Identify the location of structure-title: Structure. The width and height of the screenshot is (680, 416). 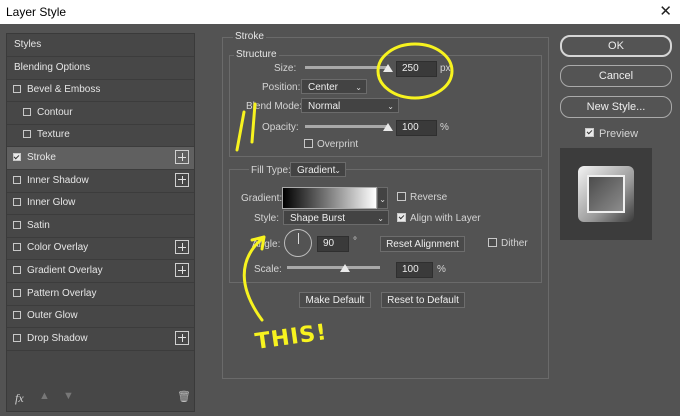
(256, 54).